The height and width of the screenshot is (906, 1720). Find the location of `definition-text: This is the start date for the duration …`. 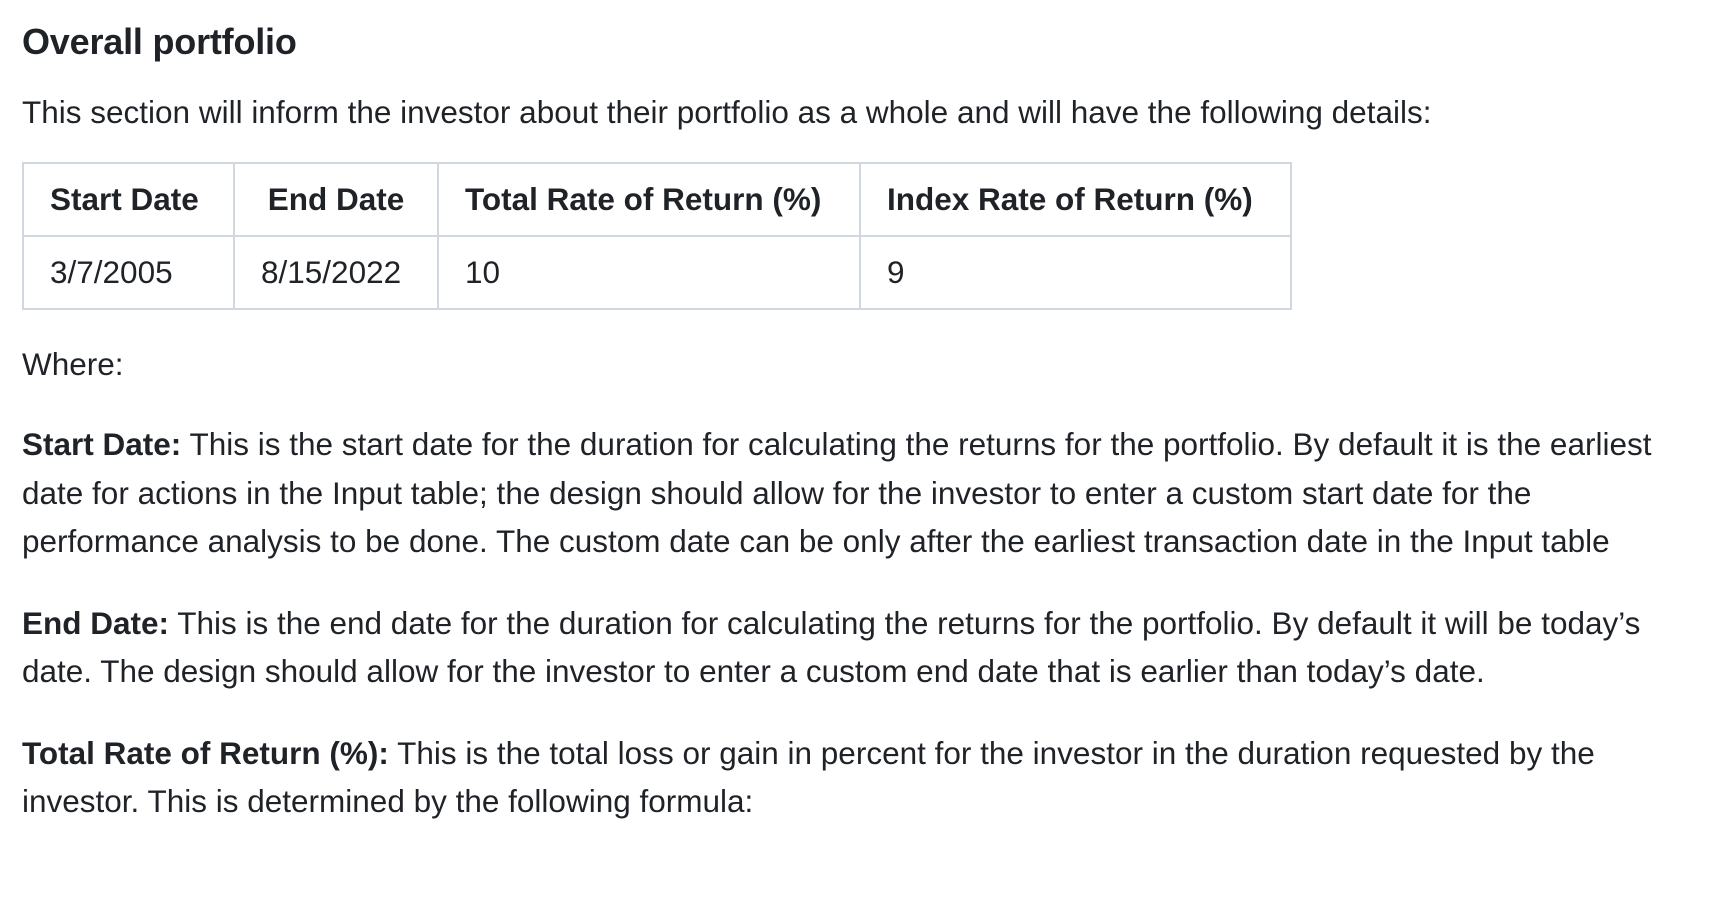

definition-text: This is the start date for the duration … is located at coordinates (837, 492).